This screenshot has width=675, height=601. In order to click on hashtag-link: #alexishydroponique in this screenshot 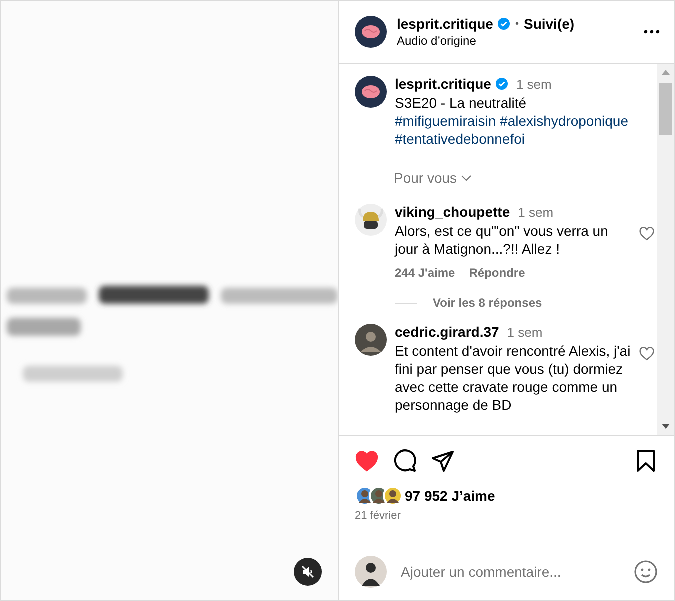, I will do `click(564, 121)`.